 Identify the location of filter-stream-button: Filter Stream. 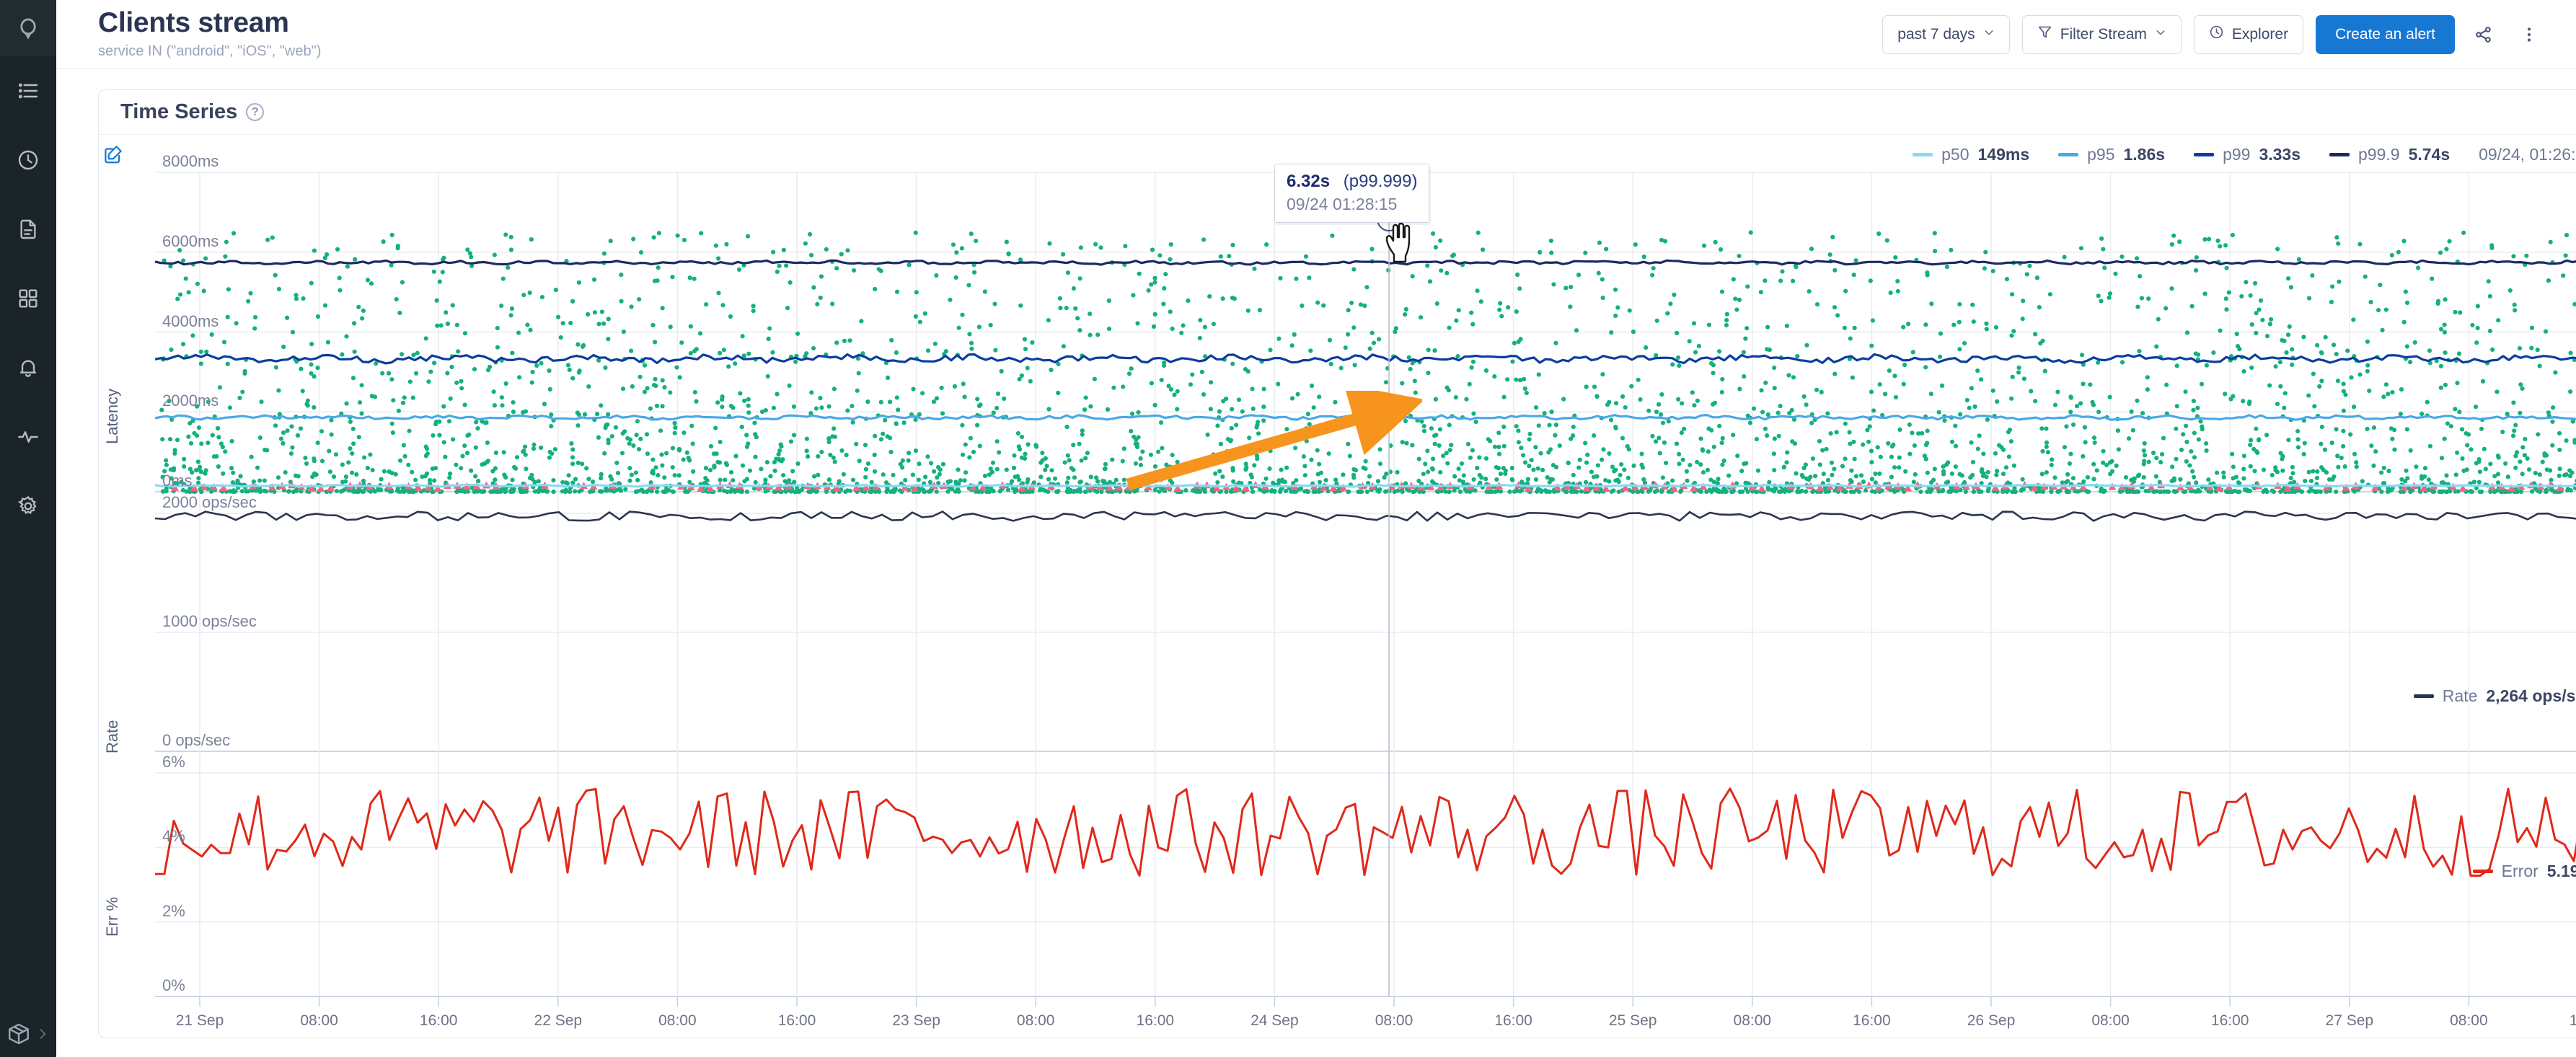
(2101, 34).